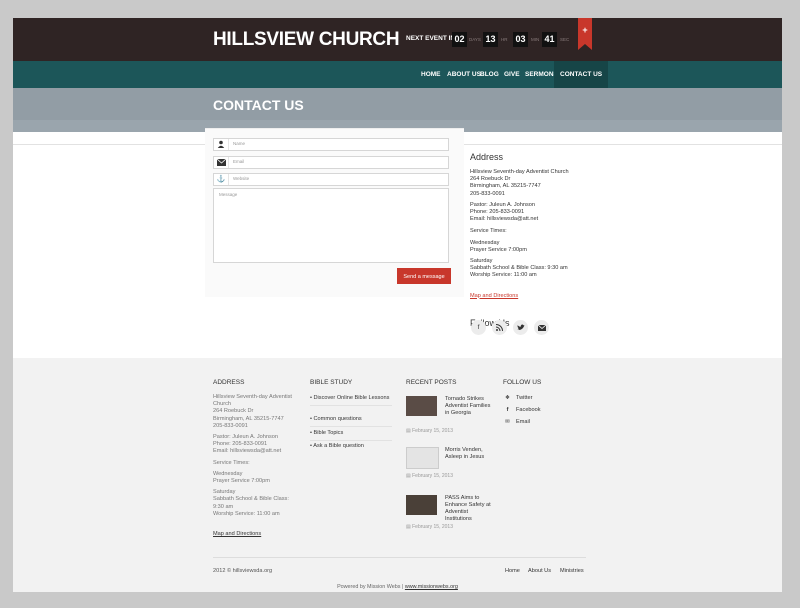 This screenshot has height=608, width=800. What do you see at coordinates (351, 448) in the screenshot?
I see `bible-study-item: • Ask a Bible question` at bounding box center [351, 448].